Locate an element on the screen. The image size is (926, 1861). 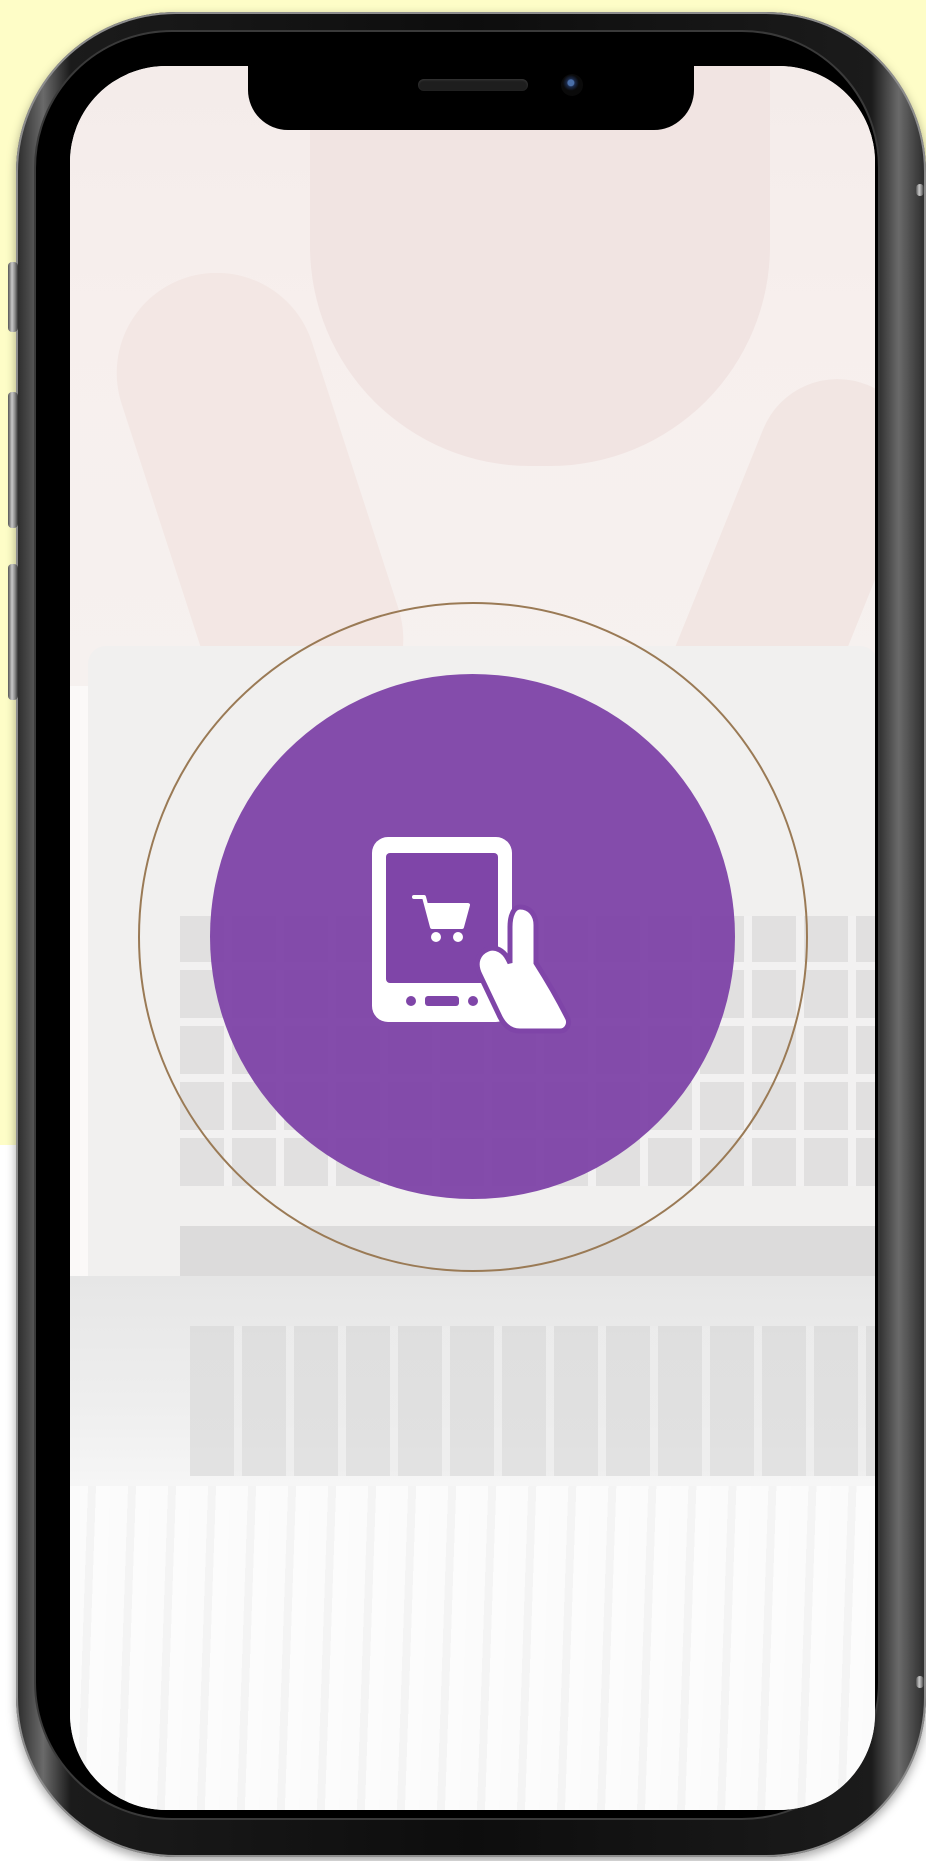
background-photo-reflection-keys is located at coordinates (532, 1401).